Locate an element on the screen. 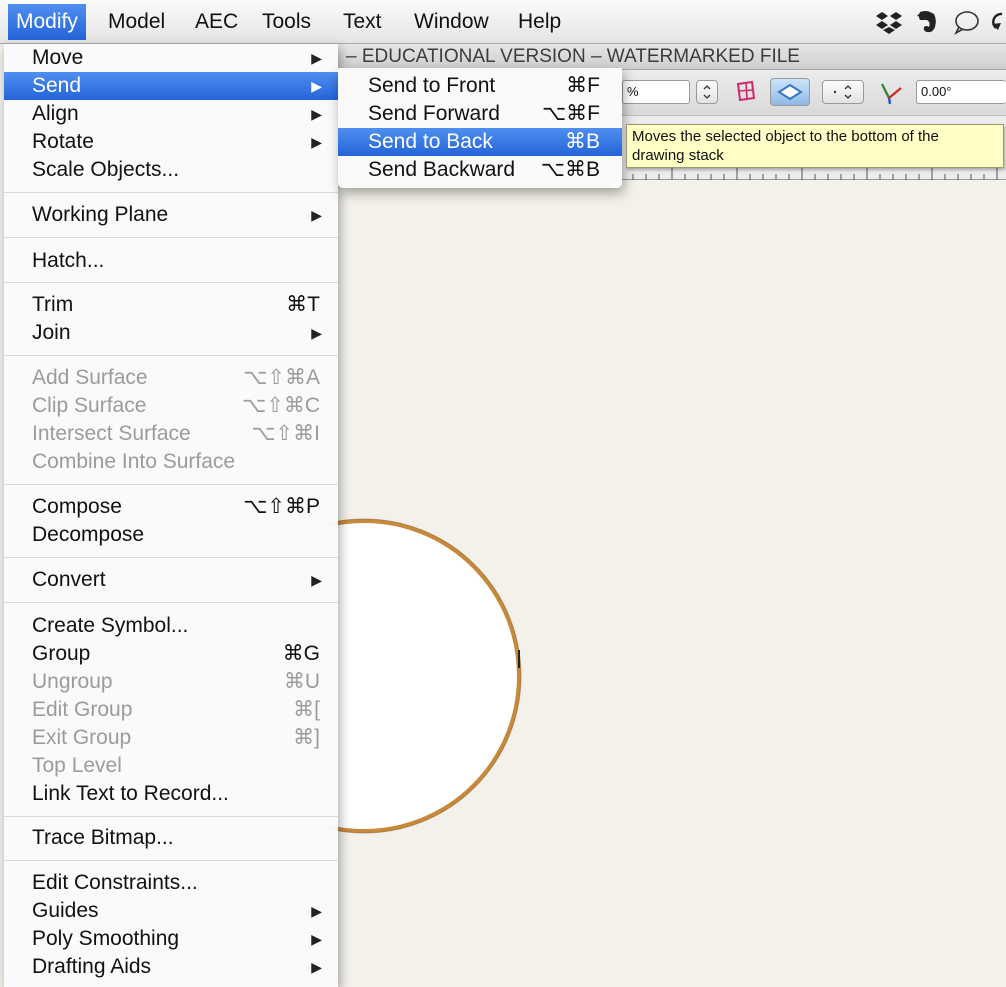  top-plan-view-icon is located at coordinates (790, 92).